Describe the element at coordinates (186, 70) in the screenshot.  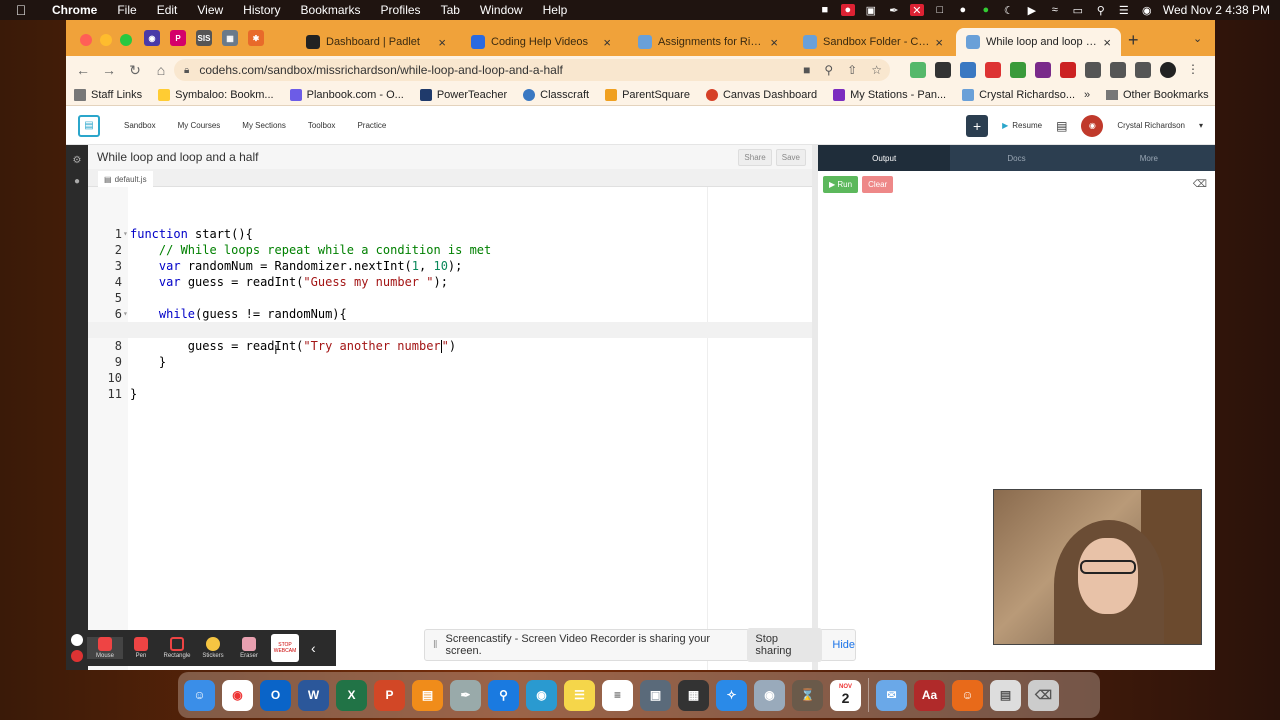
I see `lock-icon: 🔒︎` at that location.